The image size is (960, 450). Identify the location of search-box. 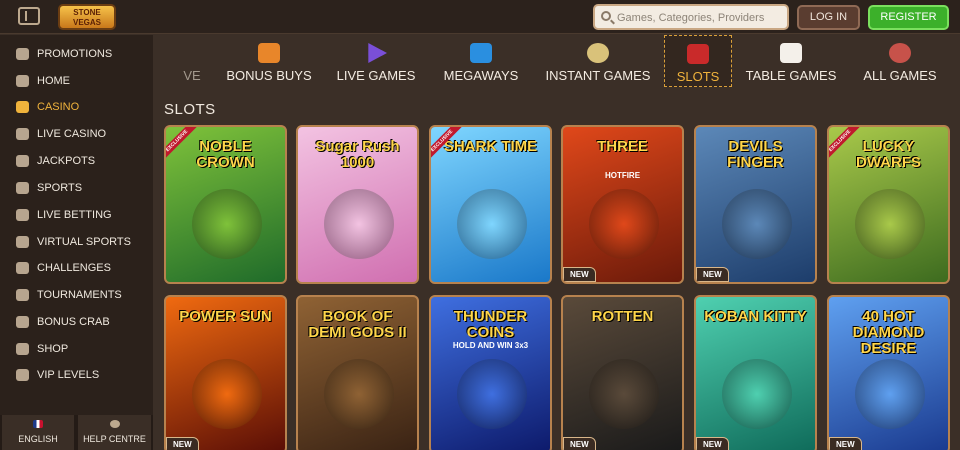
(691, 17).